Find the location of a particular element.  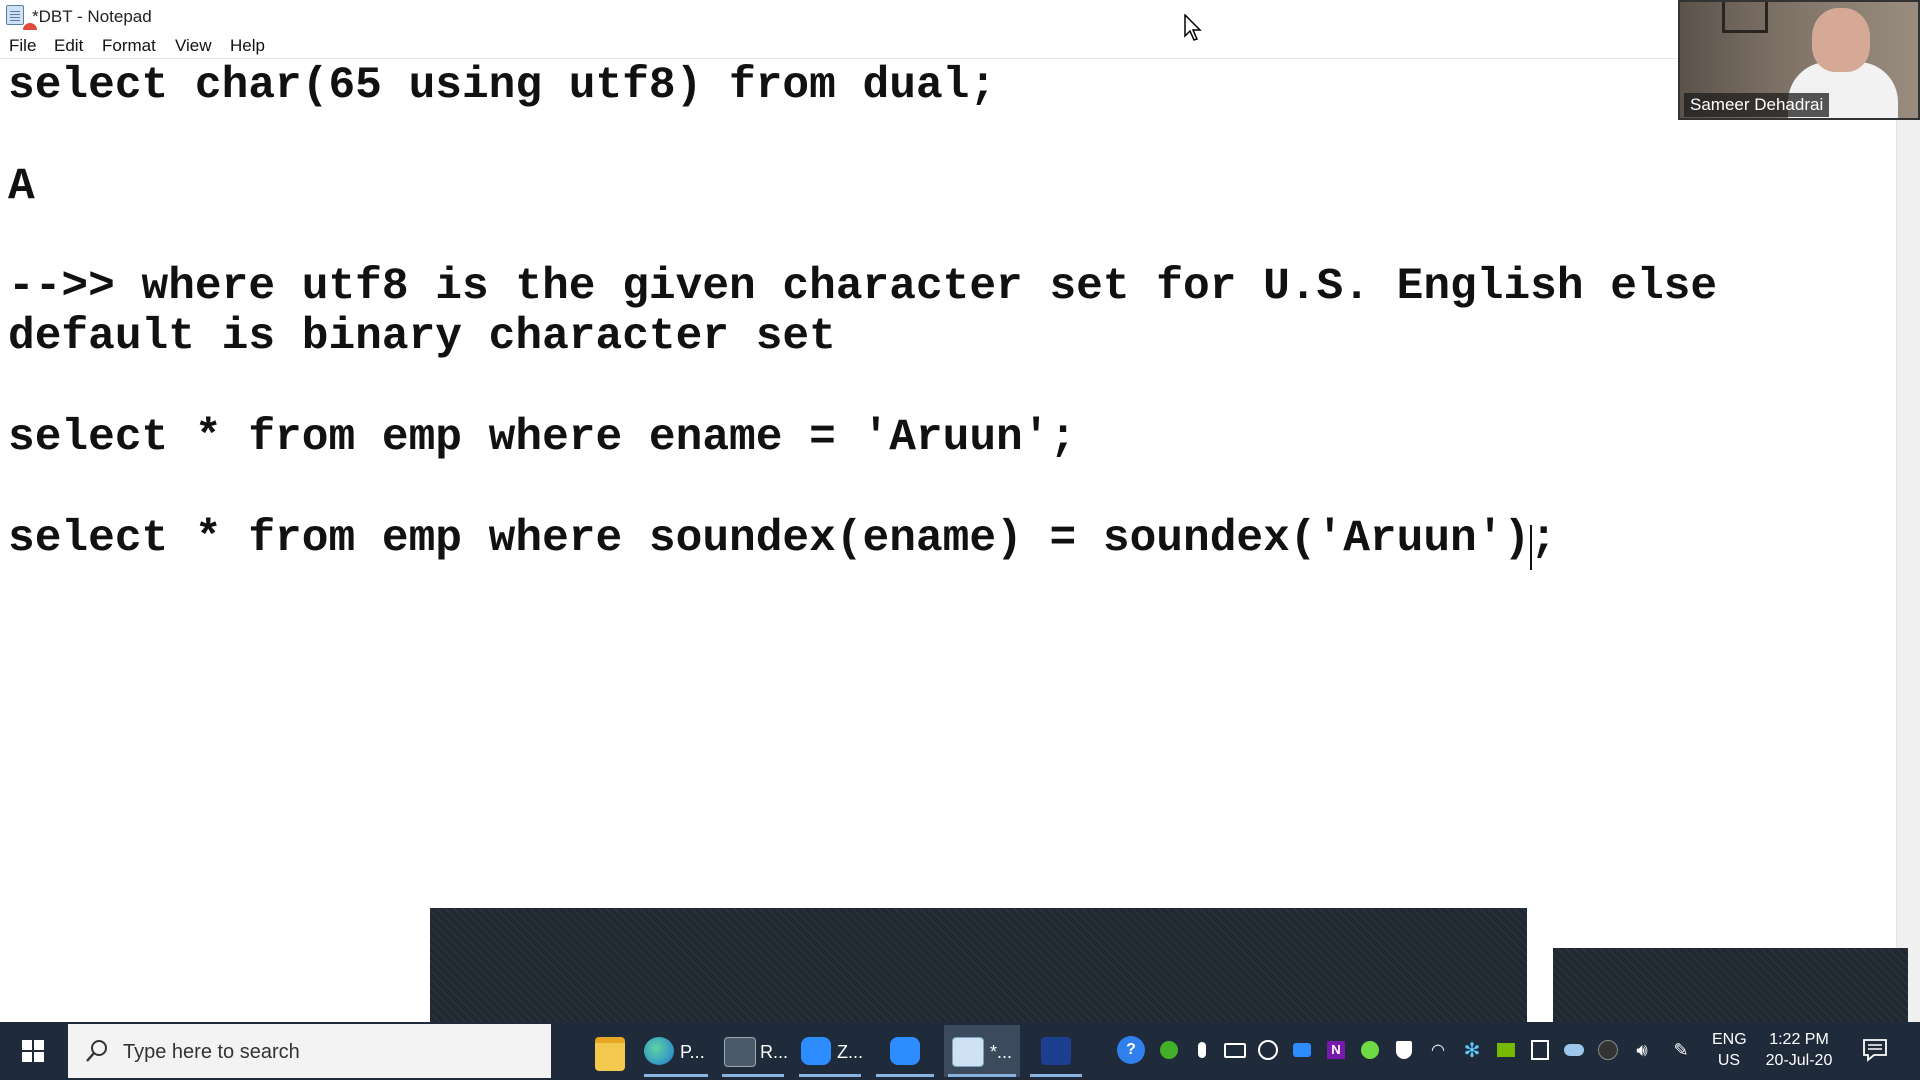

stock-chart-icon is located at coordinates (1056, 1051).